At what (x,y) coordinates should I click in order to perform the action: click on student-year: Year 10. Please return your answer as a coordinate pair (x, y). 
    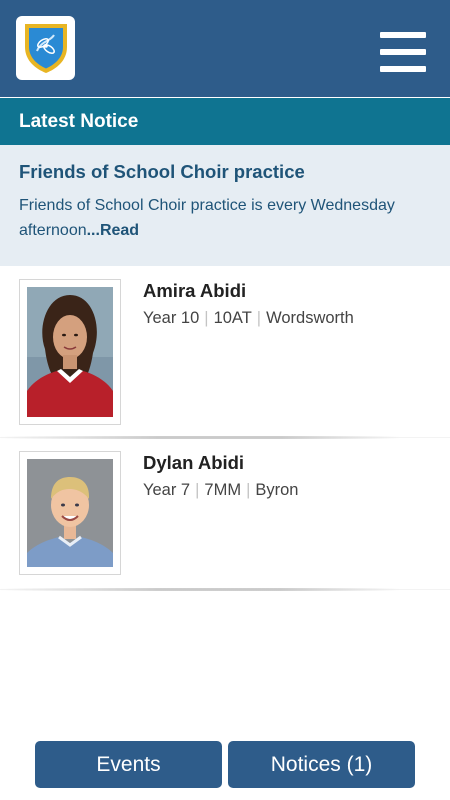
    Looking at the image, I should click on (171, 318).